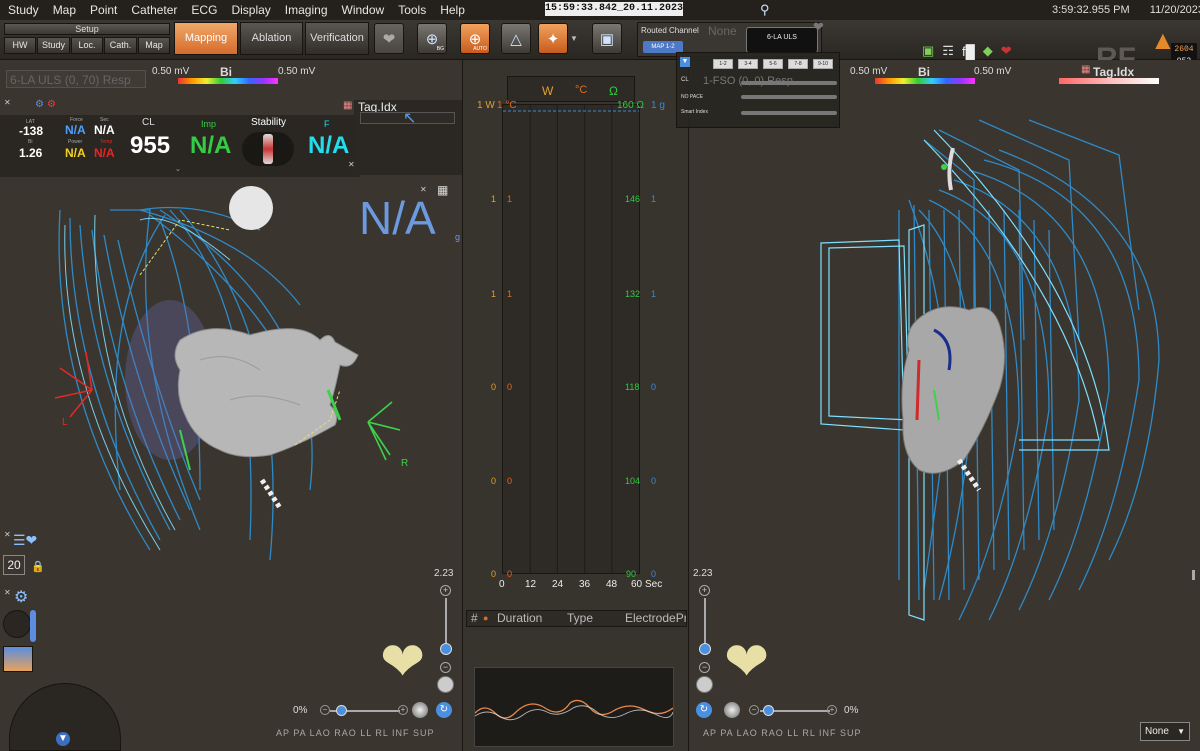 This screenshot has height=751, width=1200. Describe the element at coordinates (789, 113) in the screenshot. I see `smart-index-bar` at that location.